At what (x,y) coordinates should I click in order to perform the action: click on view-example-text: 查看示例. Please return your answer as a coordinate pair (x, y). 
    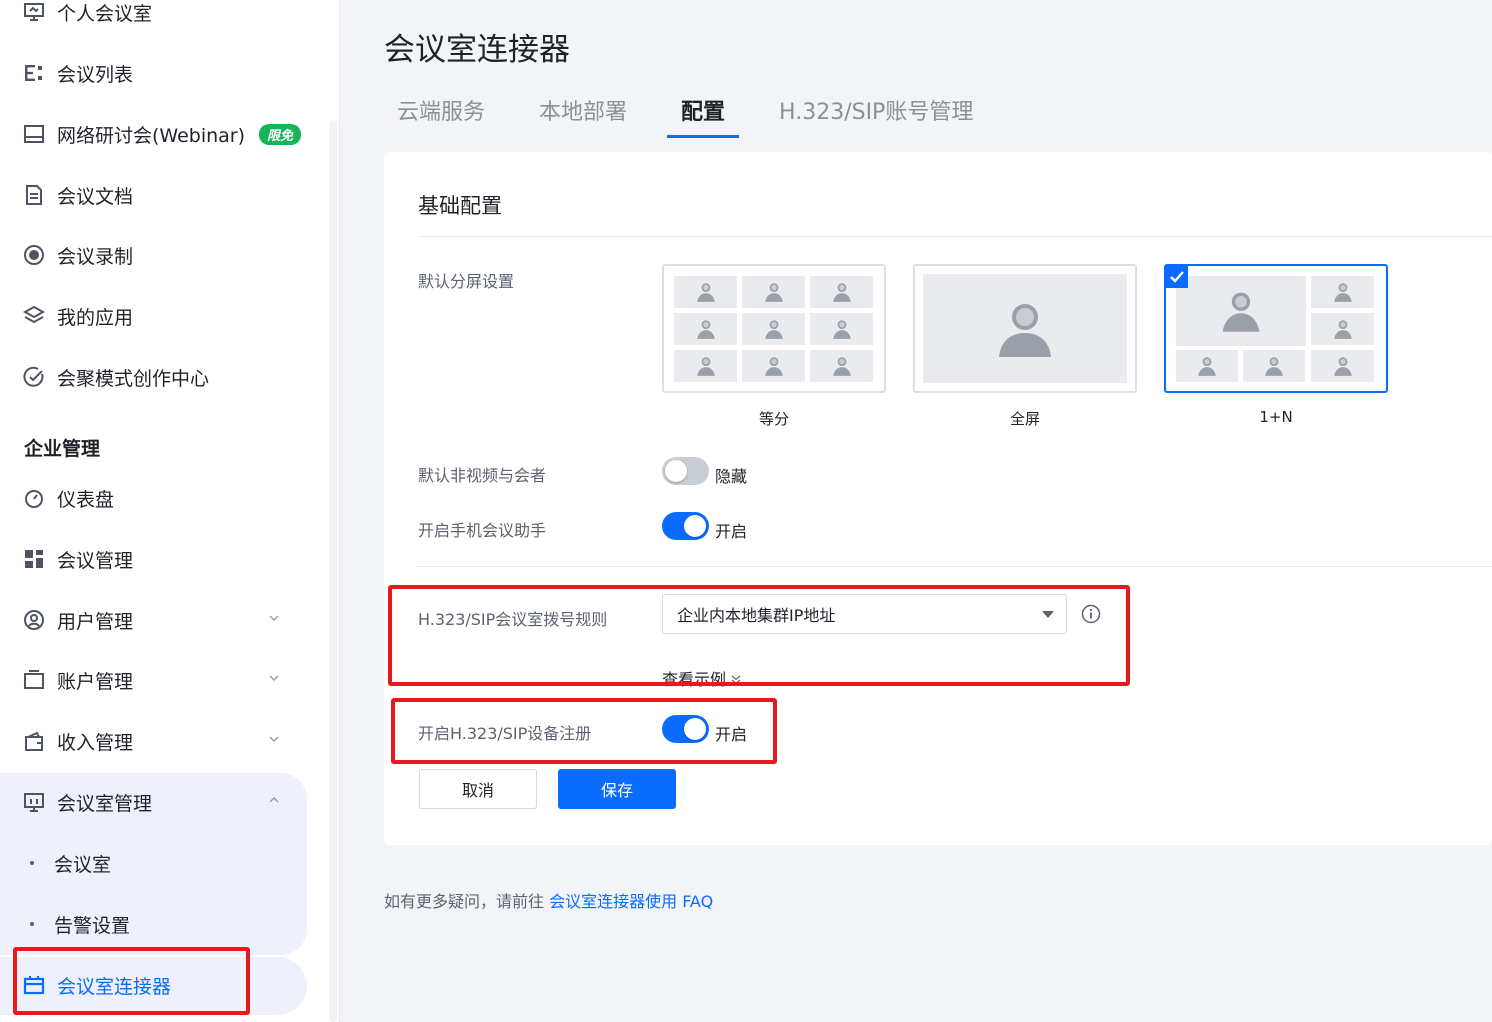
    Looking at the image, I should click on (694, 679).